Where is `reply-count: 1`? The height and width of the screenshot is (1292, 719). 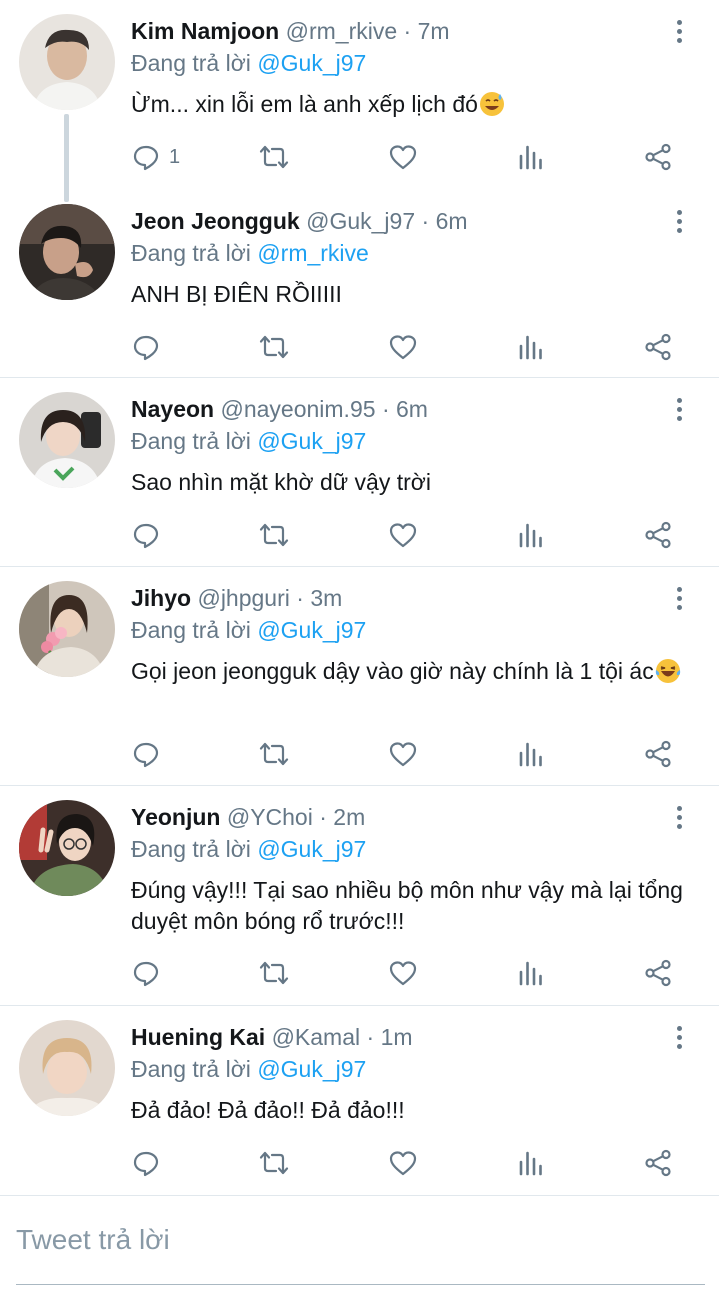
reply-count: 1 is located at coordinates (175, 156).